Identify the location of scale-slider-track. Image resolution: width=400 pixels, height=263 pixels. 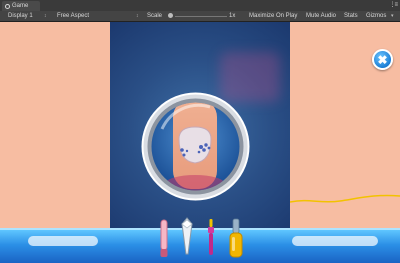
(201, 16).